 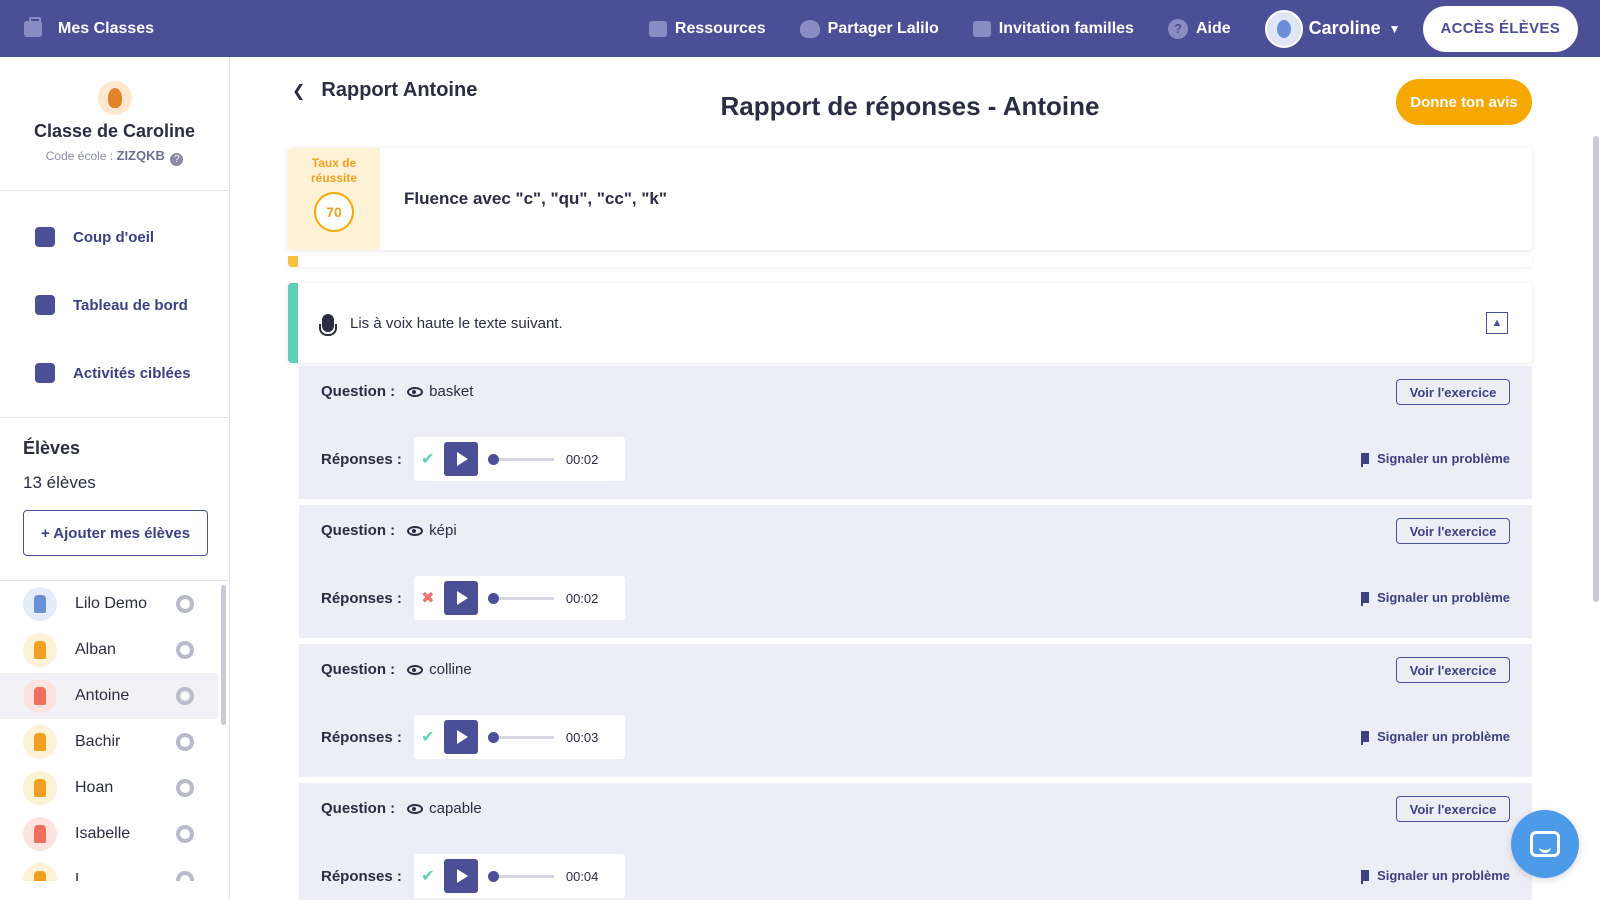 What do you see at coordinates (582, 737) in the screenshot?
I see `audio-duration: 00:03` at bounding box center [582, 737].